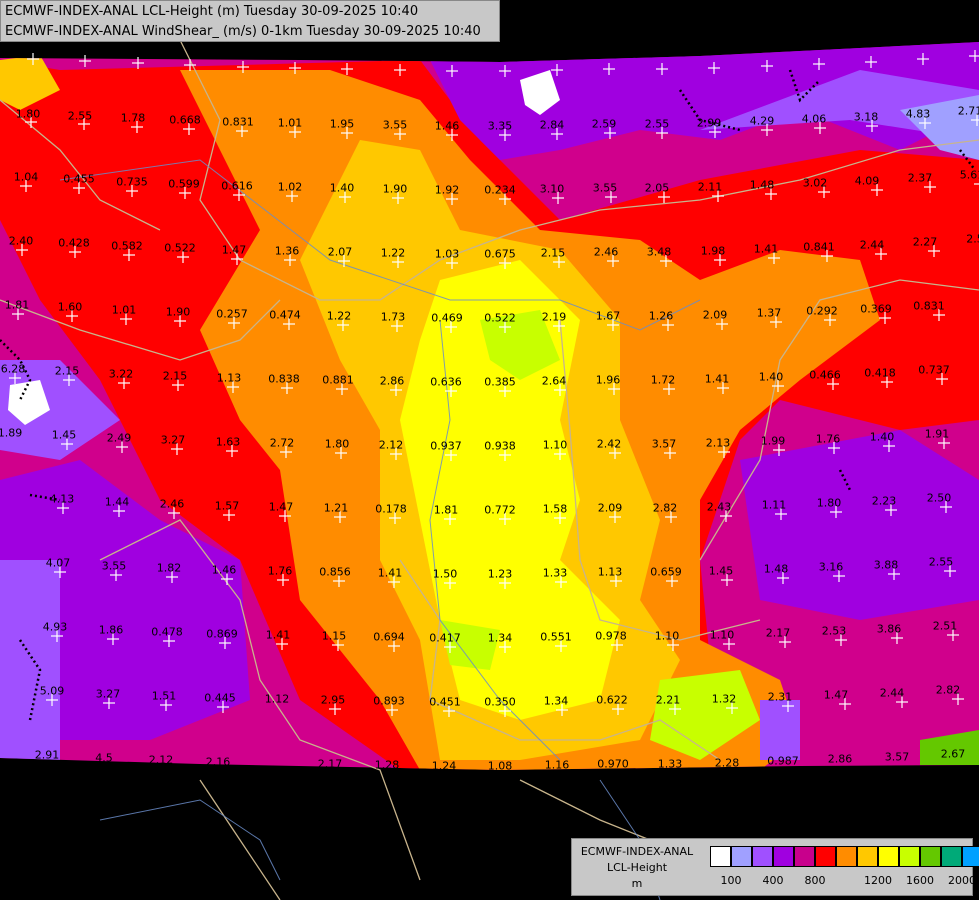 The image size is (979, 900). What do you see at coordinates (389, 637) in the screenshot?
I see `station-value: 0.694` at bounding box center [389, 637].